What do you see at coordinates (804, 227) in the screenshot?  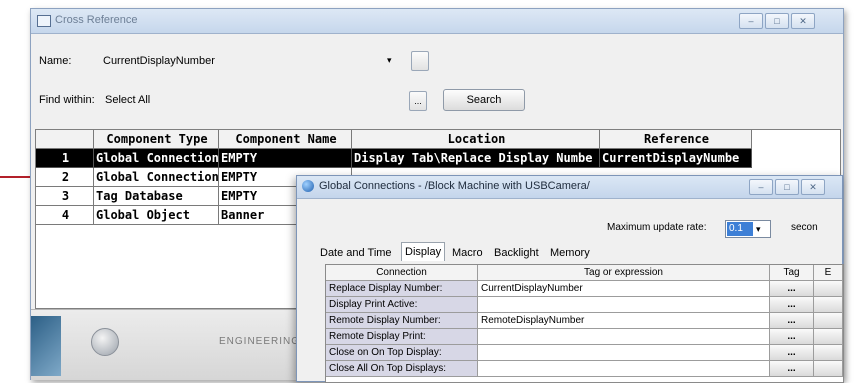 I see `seconds-label: secon` at bounding box center [804, 227].